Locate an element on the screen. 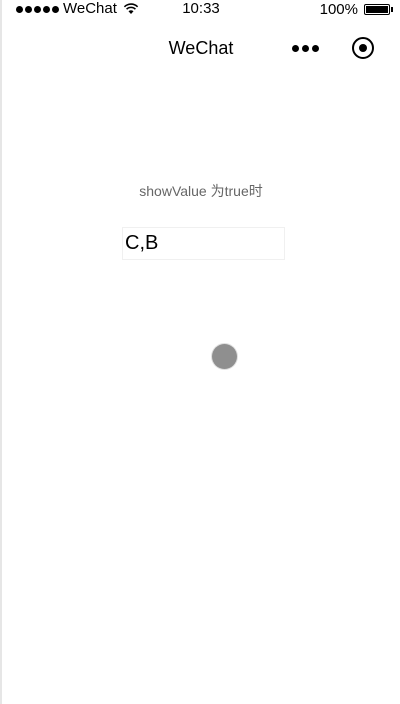  value-input: C,B is located at coordinates (203, 243).